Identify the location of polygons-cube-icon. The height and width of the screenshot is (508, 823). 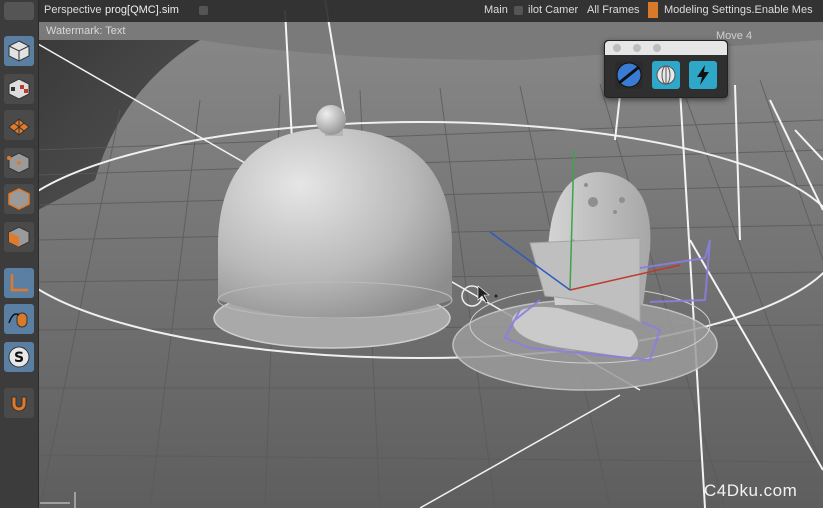
(19, 237).